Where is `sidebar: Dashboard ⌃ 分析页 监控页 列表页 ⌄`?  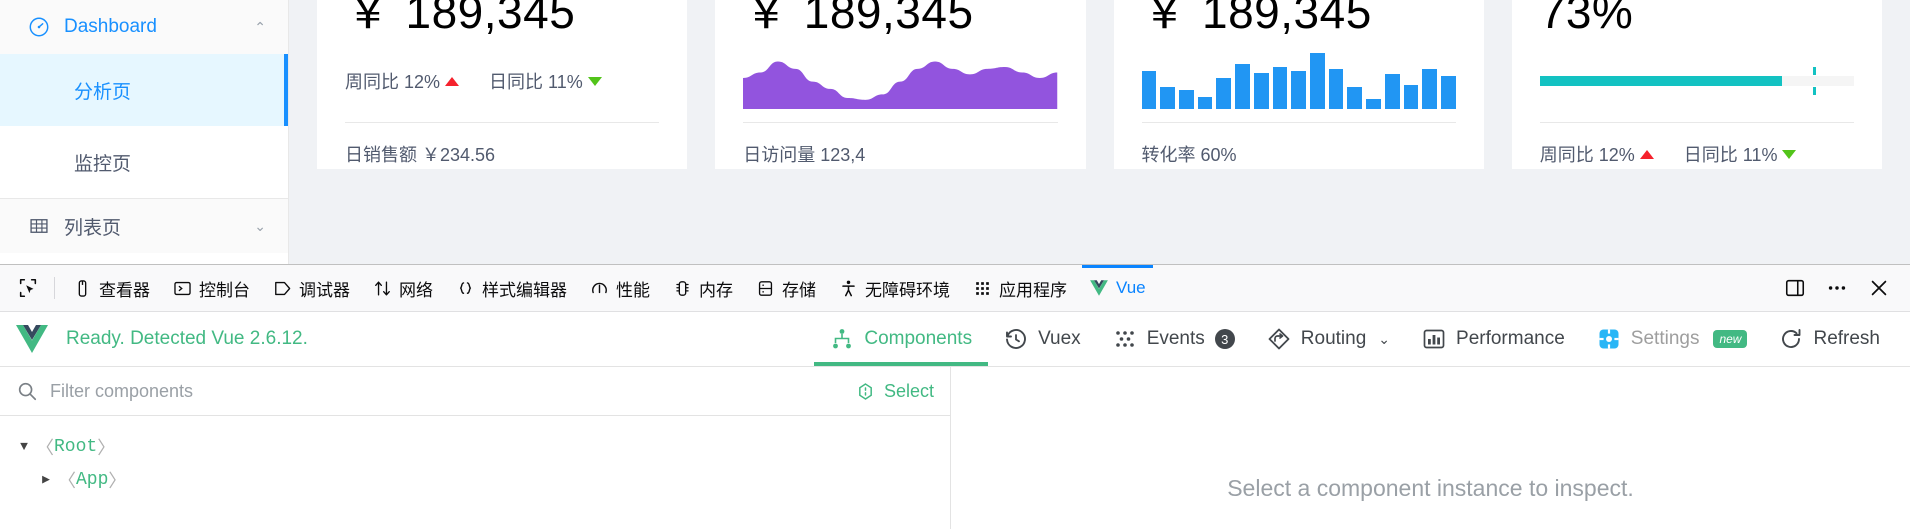
sidebar: Dashboard ⌃ 分析页 监控页 列表页 ⌄ is located at coordinates (144, 132).